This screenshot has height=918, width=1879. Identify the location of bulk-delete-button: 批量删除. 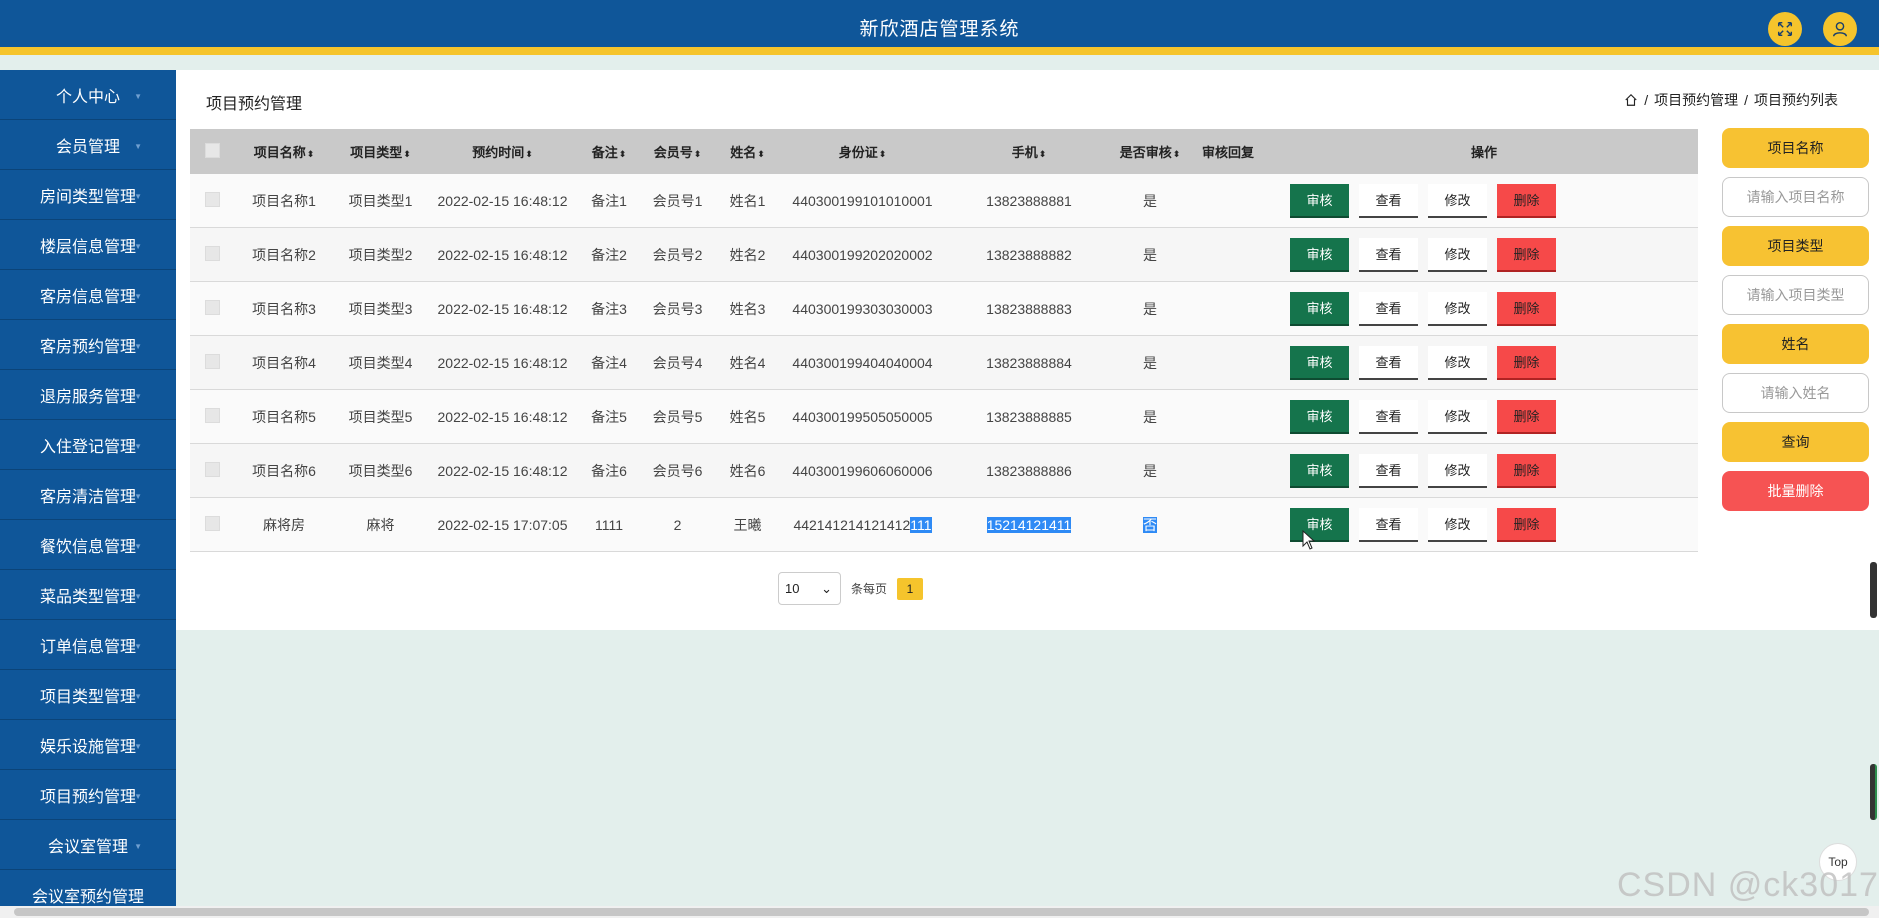
(1795, 491).